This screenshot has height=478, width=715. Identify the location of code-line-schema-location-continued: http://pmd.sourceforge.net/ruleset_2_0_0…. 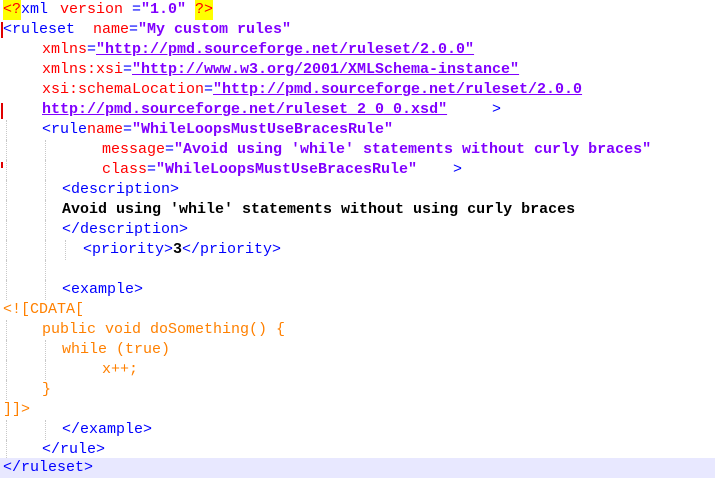
(357, 110).